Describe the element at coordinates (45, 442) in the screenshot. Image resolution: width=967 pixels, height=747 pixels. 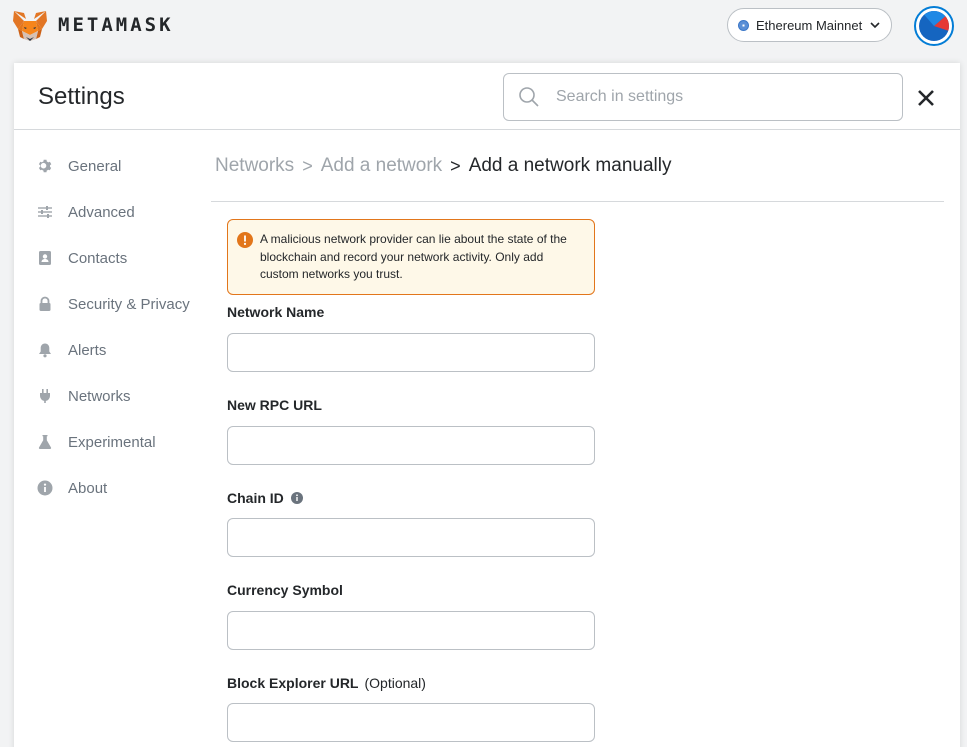
I see `flask-icon` at that location.